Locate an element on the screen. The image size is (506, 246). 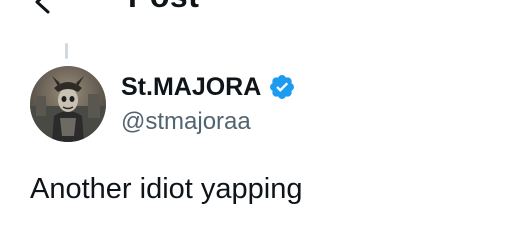
verified-badge-icon is located at coordinates (282, 87).